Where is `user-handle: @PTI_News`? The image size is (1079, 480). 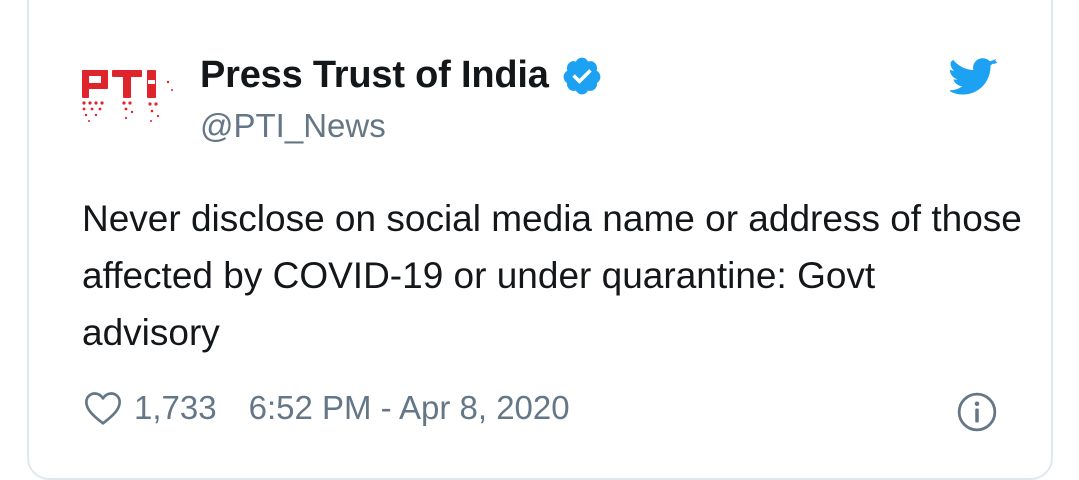 user-handle: @PTI_News is located at coordinates (293, 126).